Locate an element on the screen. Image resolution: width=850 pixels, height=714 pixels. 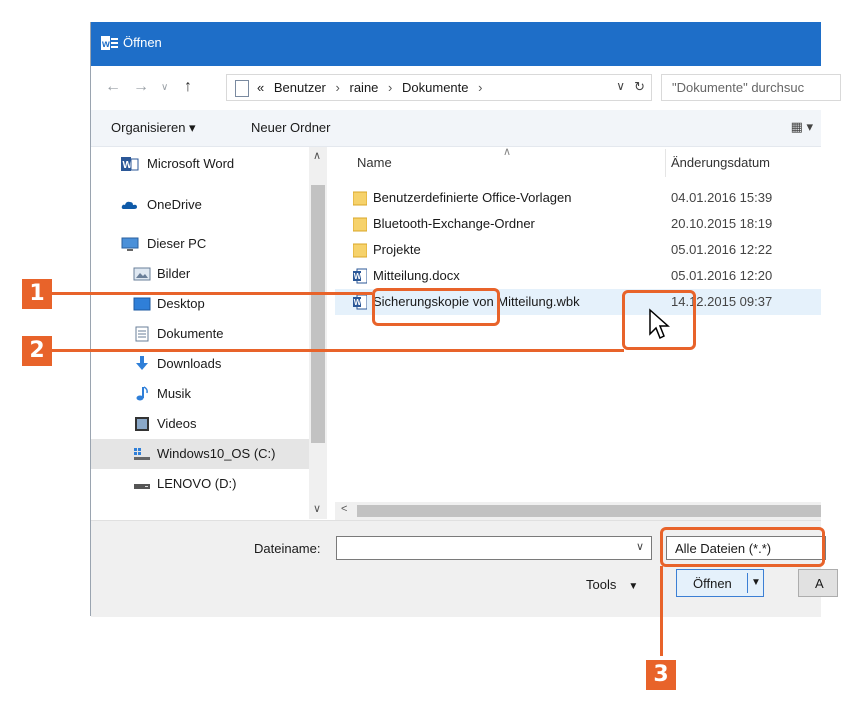
breadcrumb-raine: raine is located at coordinates (364, 87).